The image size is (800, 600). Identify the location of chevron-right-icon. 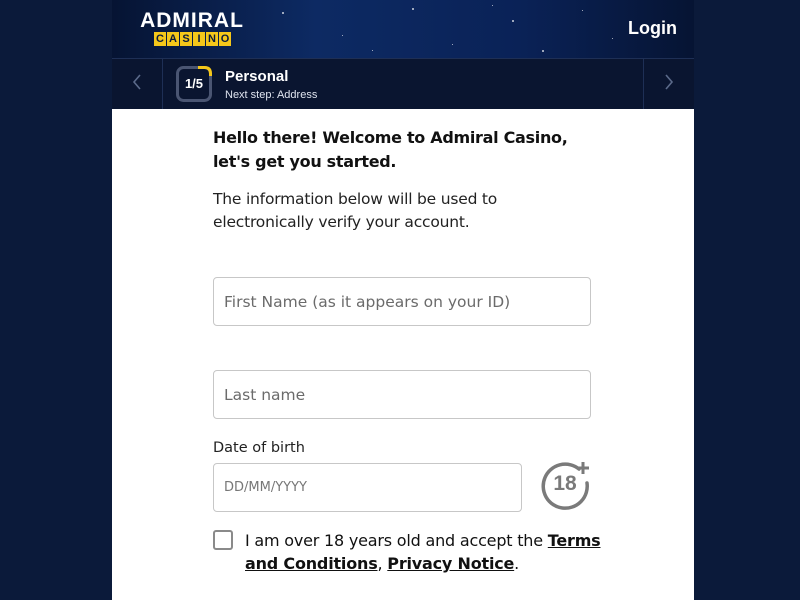
(669, 84).